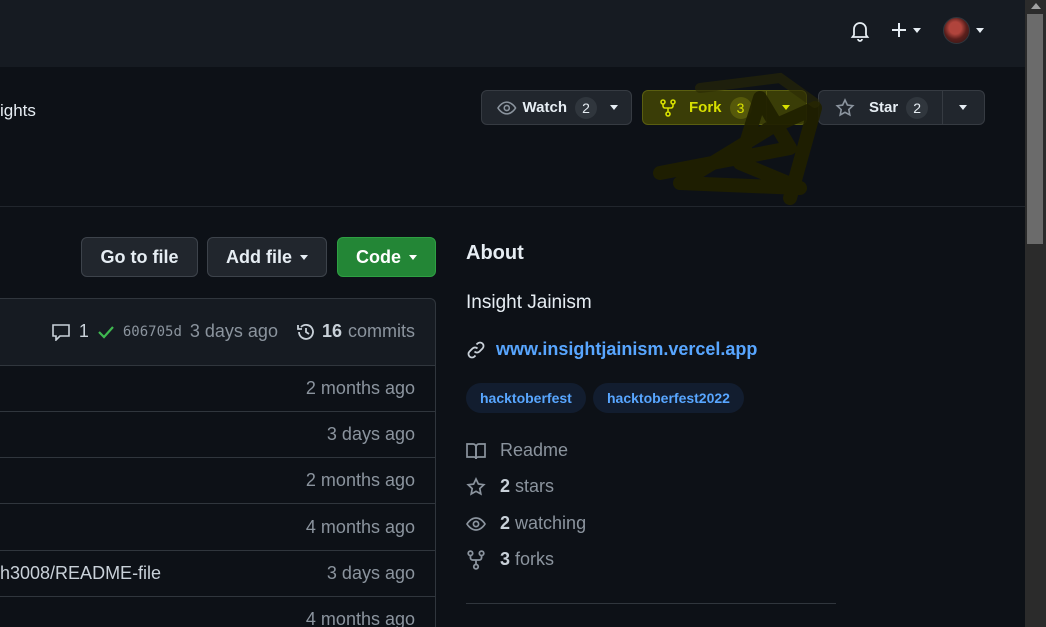  I want to click on stars-link: 2 stars, so click(510, 486).